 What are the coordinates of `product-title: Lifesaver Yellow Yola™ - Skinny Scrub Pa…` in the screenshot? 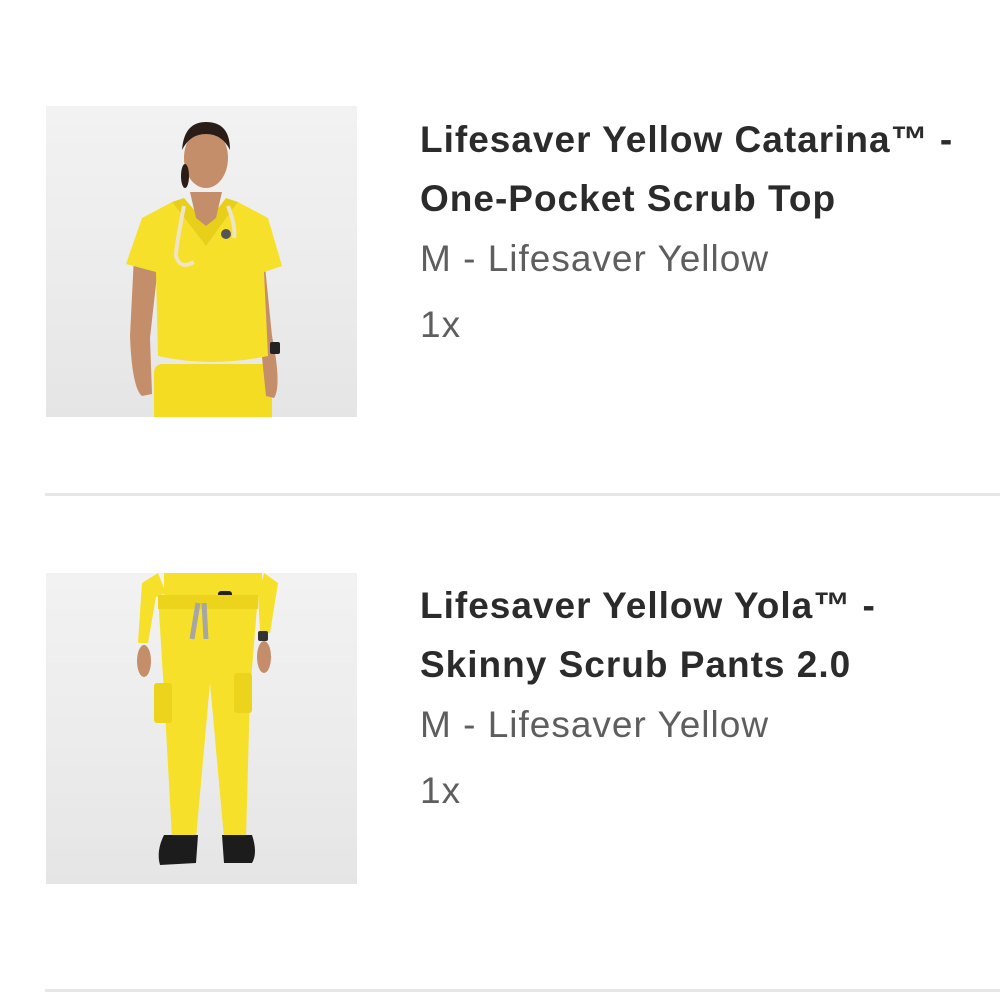 It's located at (695, 635).